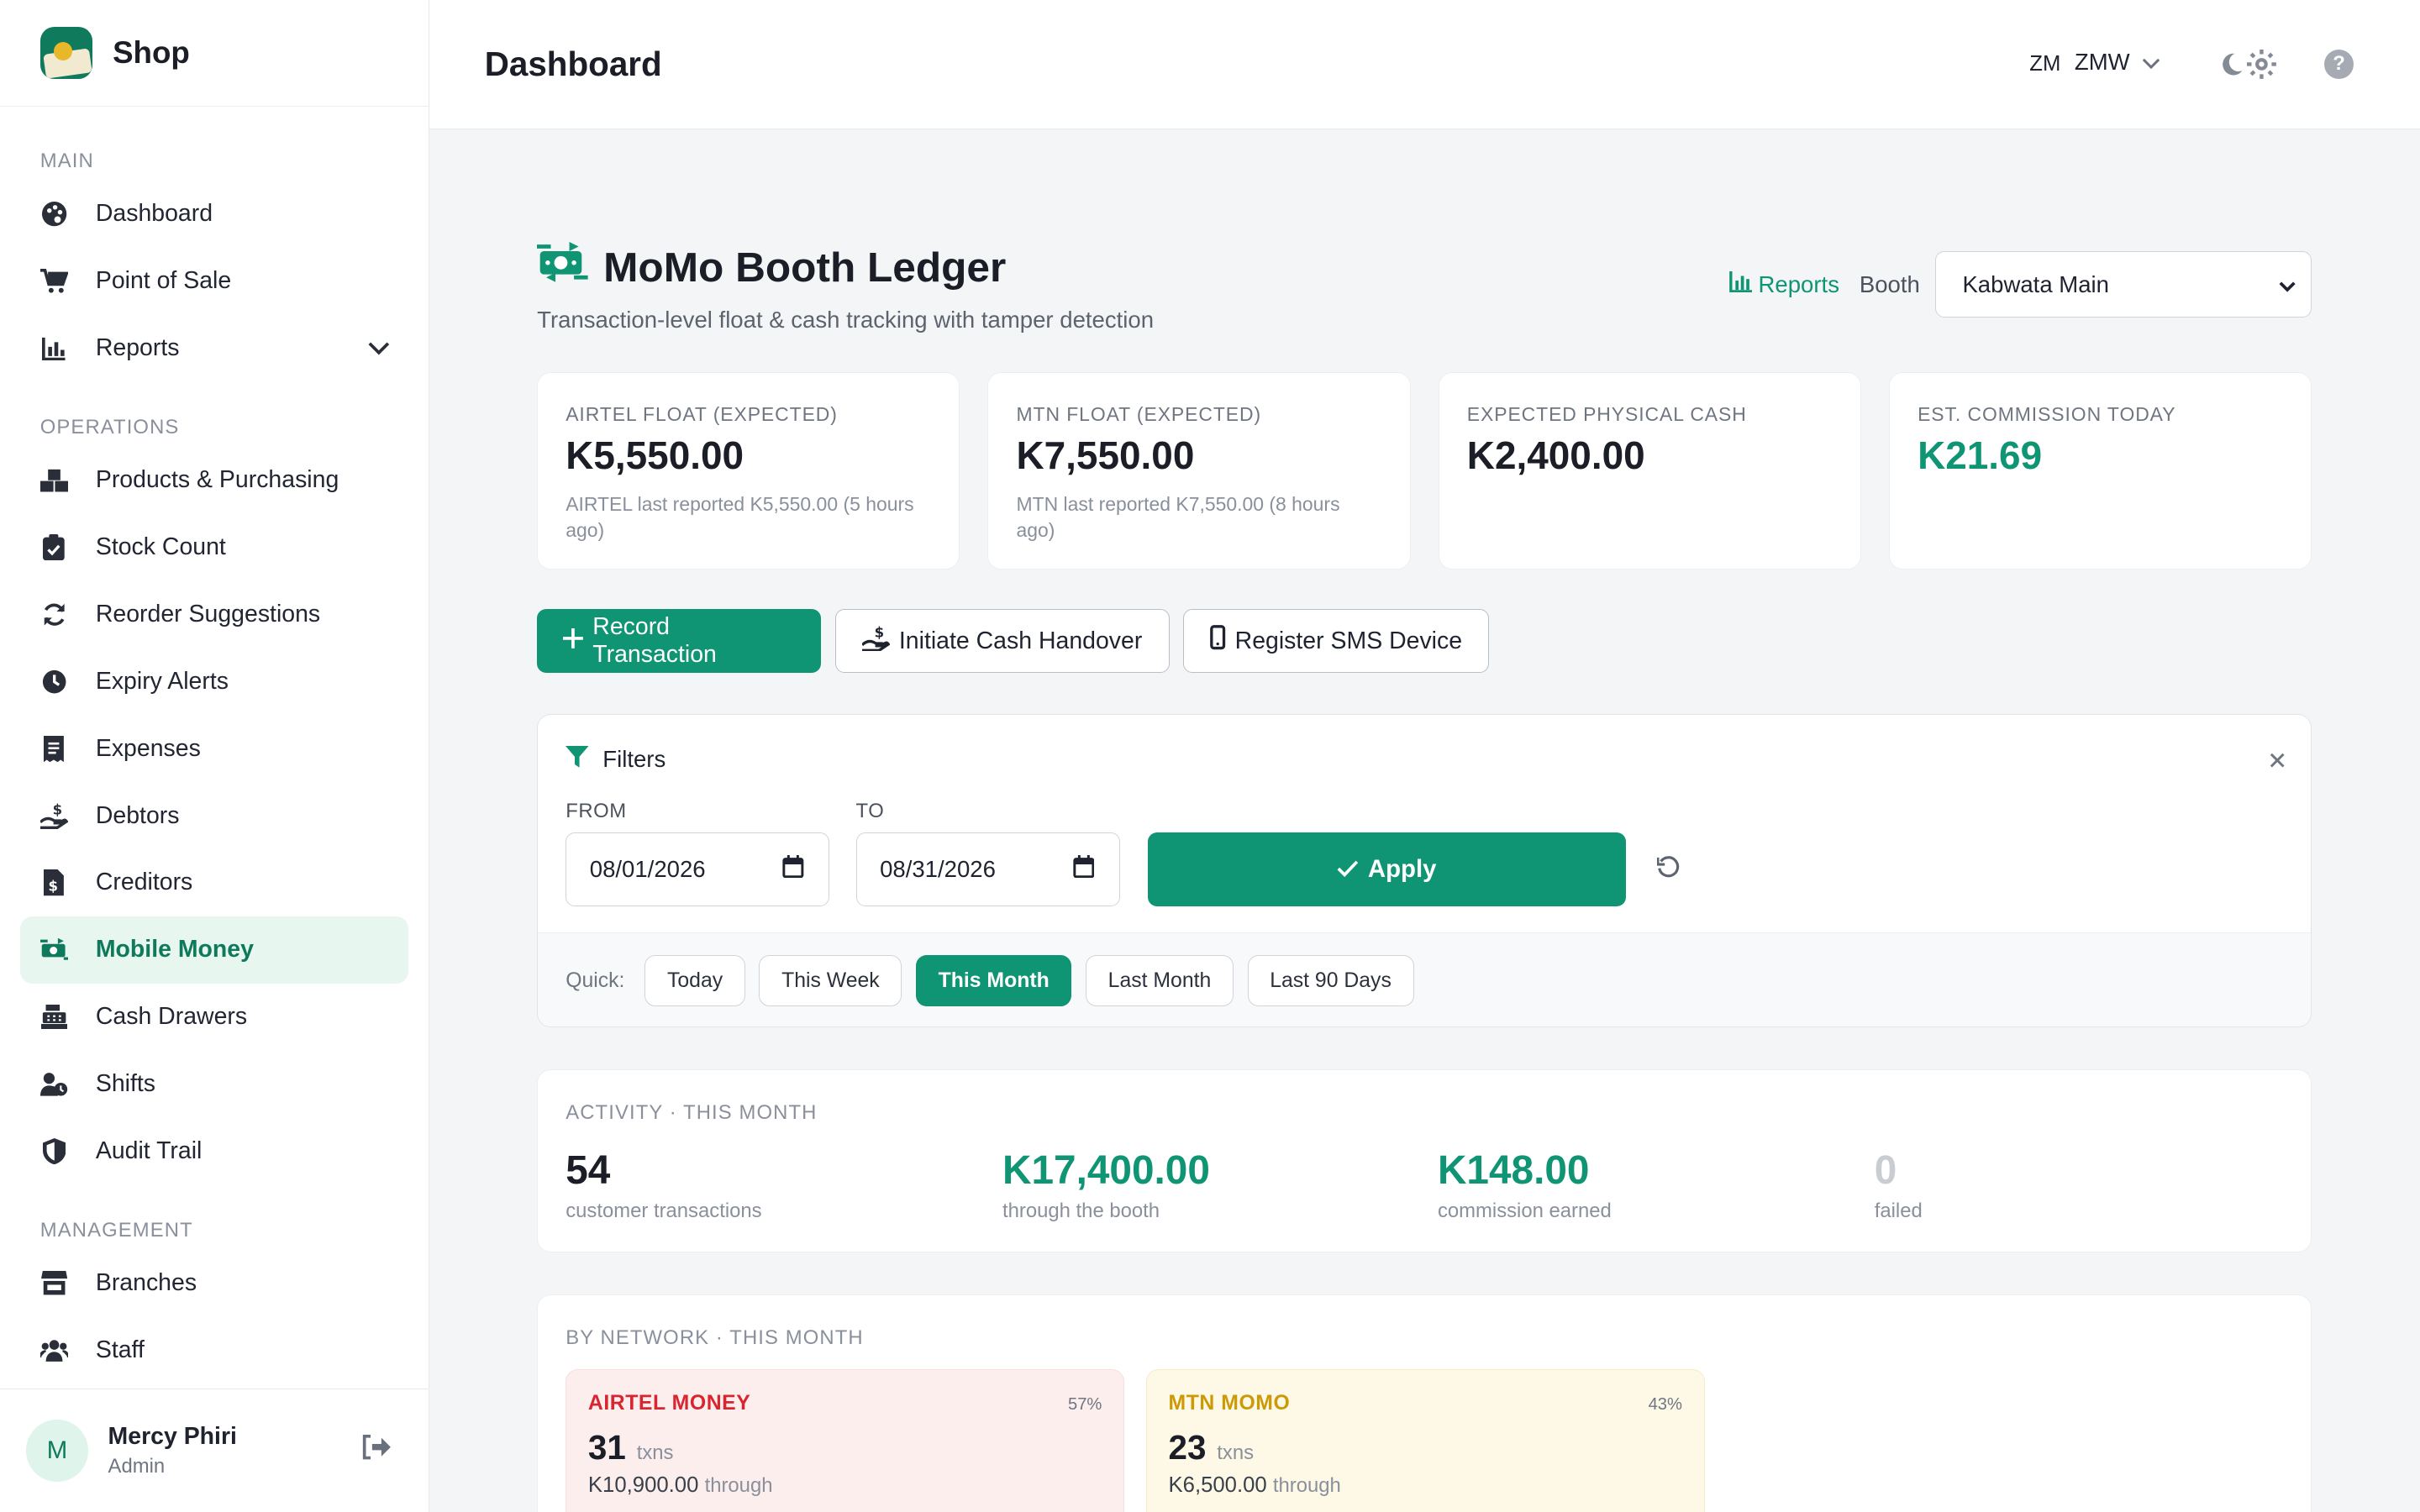 The height and width of the screenshot is (1512, 2420). What do you see at coordinates (1981, 455) in the screenshot?
I see `card-value: K21.69` at bounding box center [1981, 455].